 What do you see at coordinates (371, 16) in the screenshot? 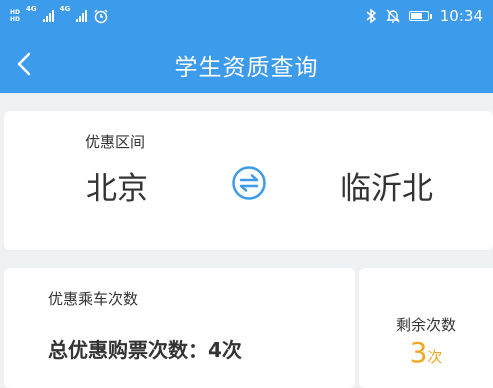
I see `bluetooth-icon` at bounding box center [371, 16].